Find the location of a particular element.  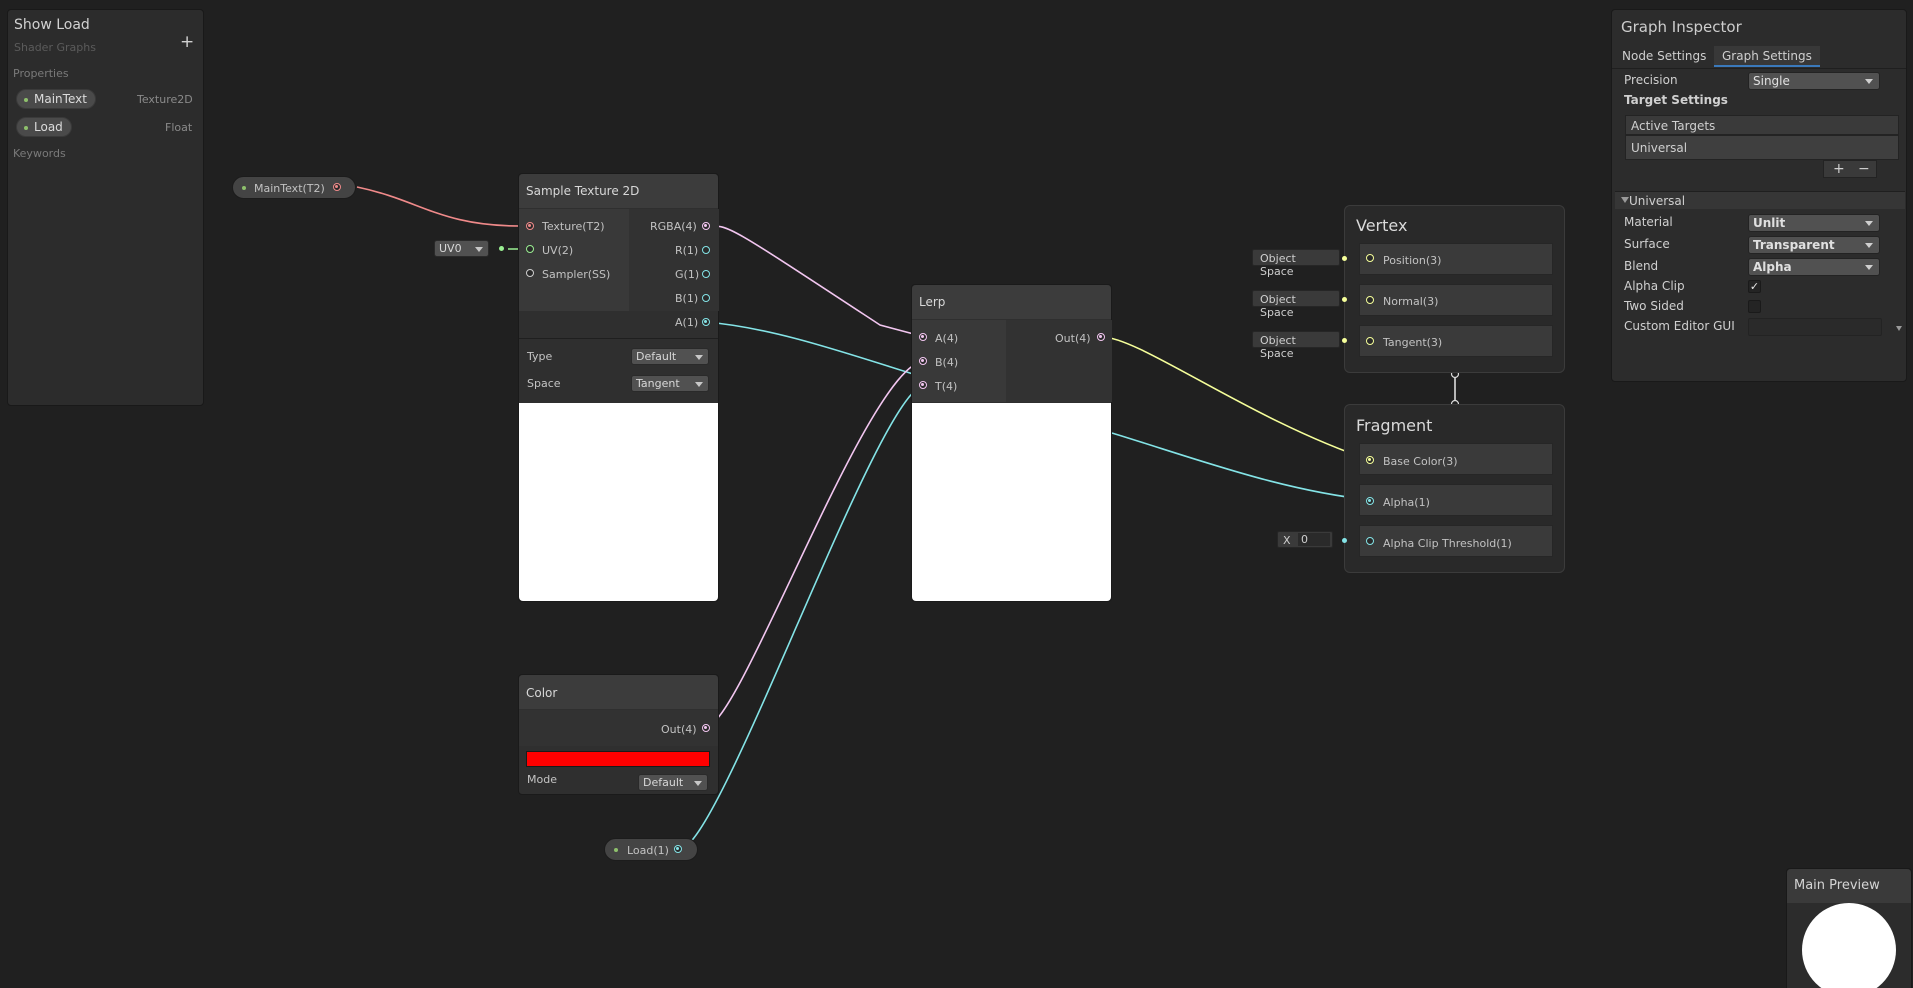

fragment-title: Fragment is located at coordinates (1394, 425).